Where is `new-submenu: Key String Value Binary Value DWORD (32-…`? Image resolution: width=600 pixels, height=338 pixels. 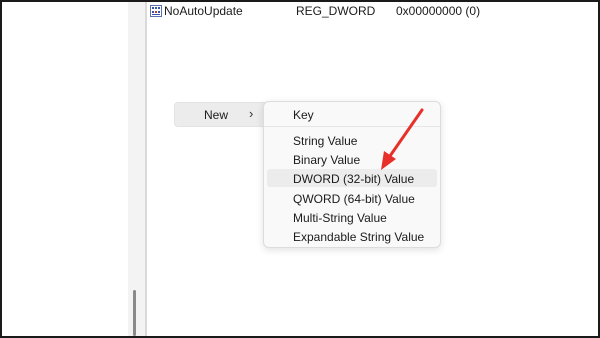
new-submenu: Key String Value Binary Value DWORD (32-… is located at coordinates (352, 174).